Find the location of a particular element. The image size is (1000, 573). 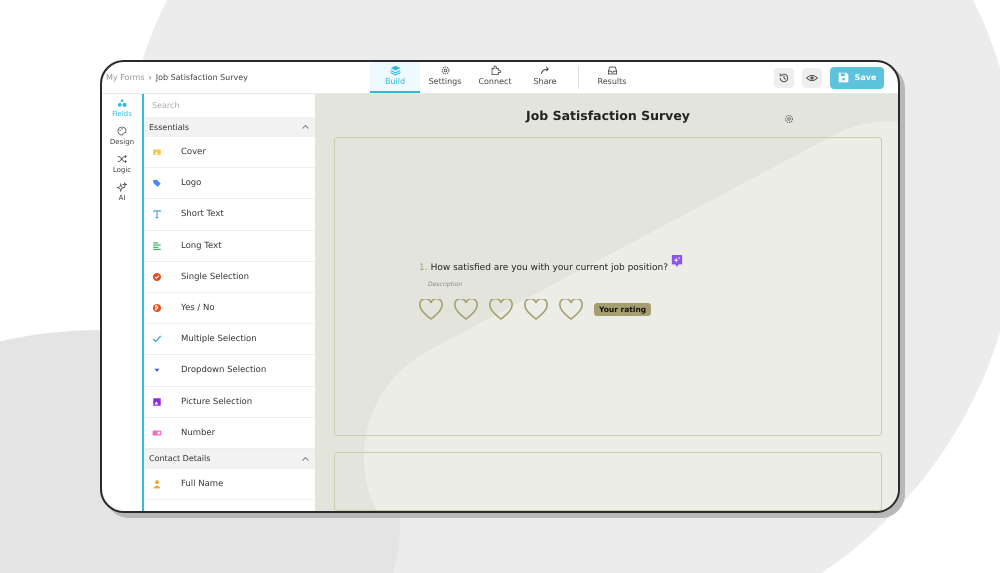

checkmark-icon is located at coordinates (157, 339).